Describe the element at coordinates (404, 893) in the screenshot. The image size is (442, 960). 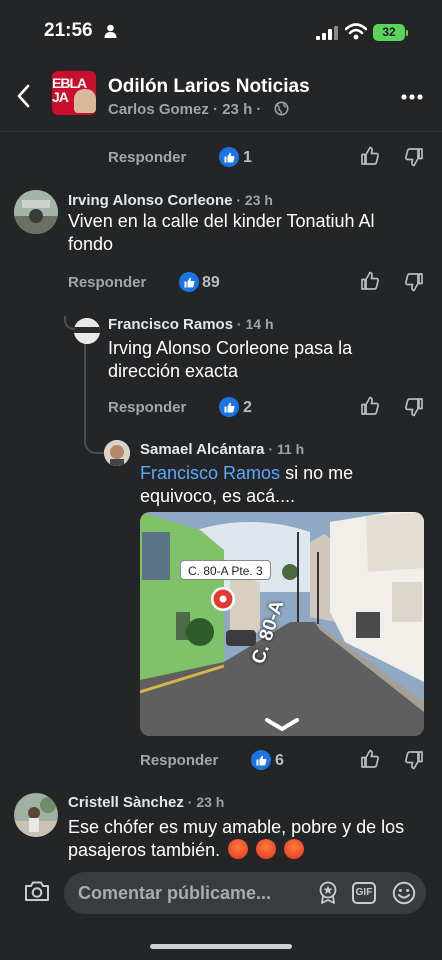
I see `emoji-icon` at that location.